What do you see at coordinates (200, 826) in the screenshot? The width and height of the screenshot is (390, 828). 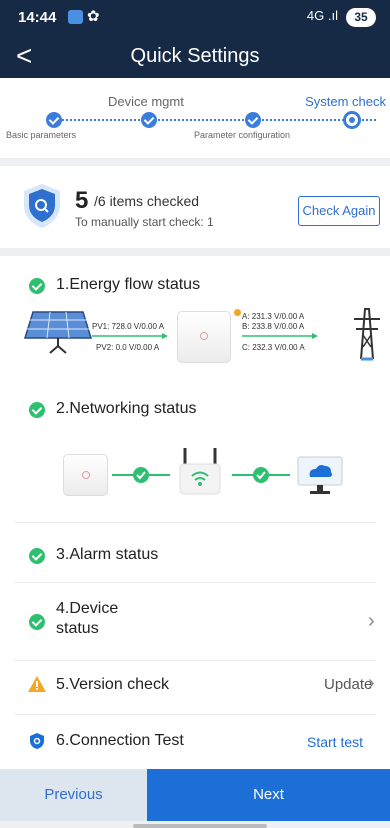 I see `home-indicator` at bounding box center [200, 826].